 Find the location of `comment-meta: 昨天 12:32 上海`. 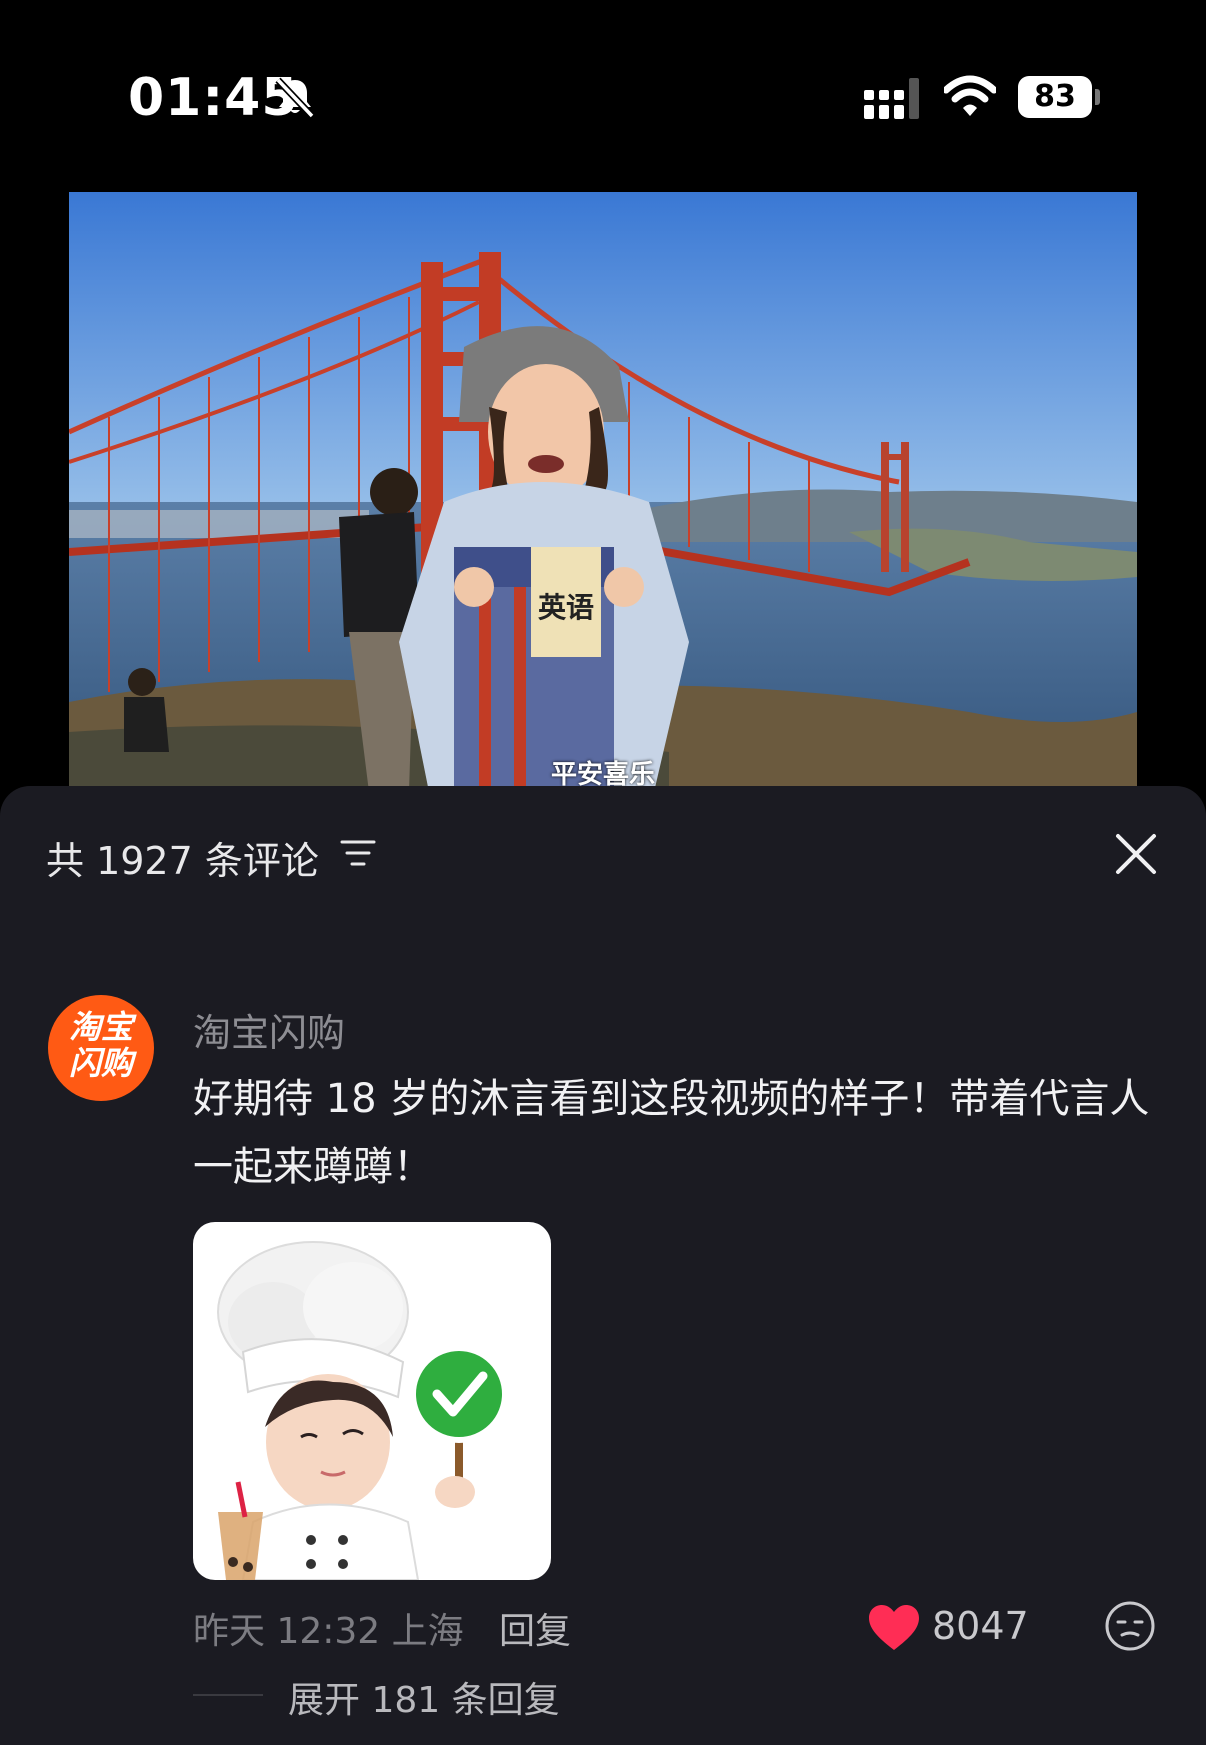

comment-meta: 昨天 12:32 上海 is located at coordinates (328, 1631).